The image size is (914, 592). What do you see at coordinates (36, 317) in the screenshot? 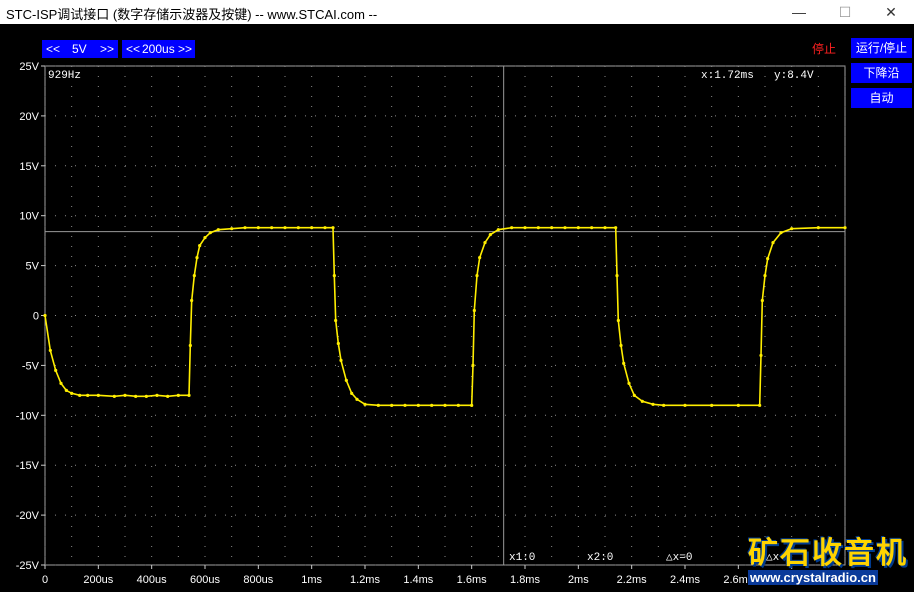
I see `y-tick-label: 0` at bounding box center [36, 317].